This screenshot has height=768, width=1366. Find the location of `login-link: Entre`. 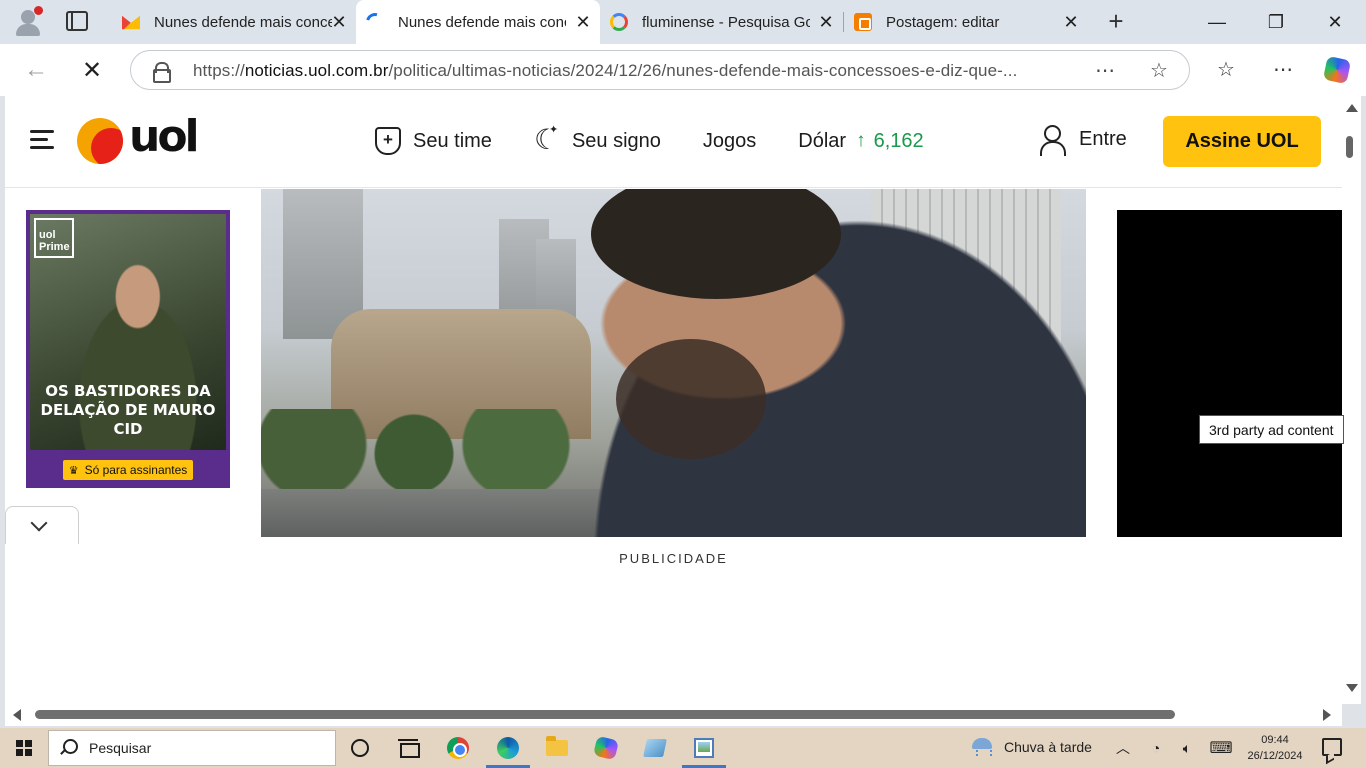

login-link: Entre is located at coordinates (1083, 140).